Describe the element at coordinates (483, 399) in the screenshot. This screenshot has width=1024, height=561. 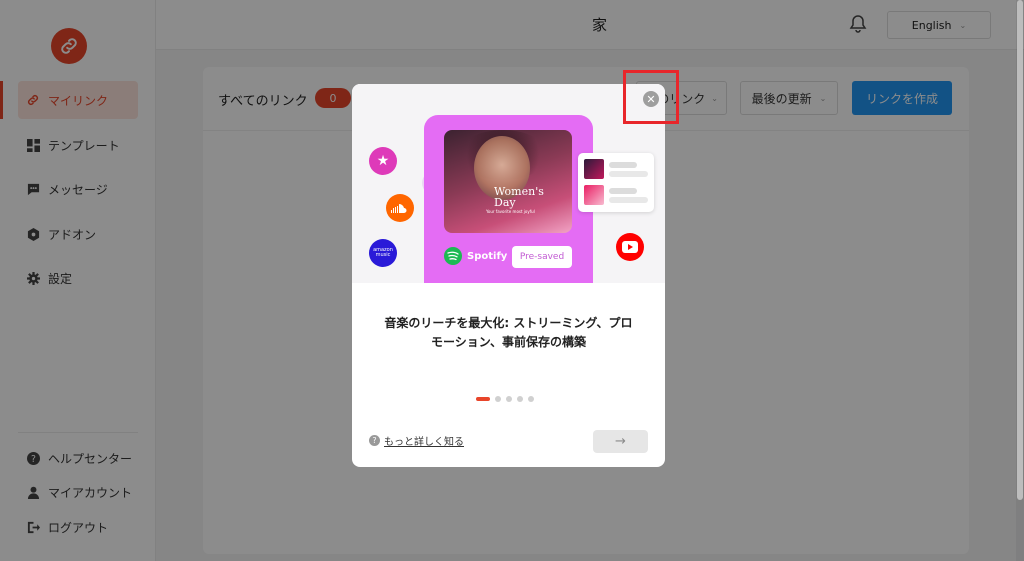
I see `carousel-dot-active` at that location.